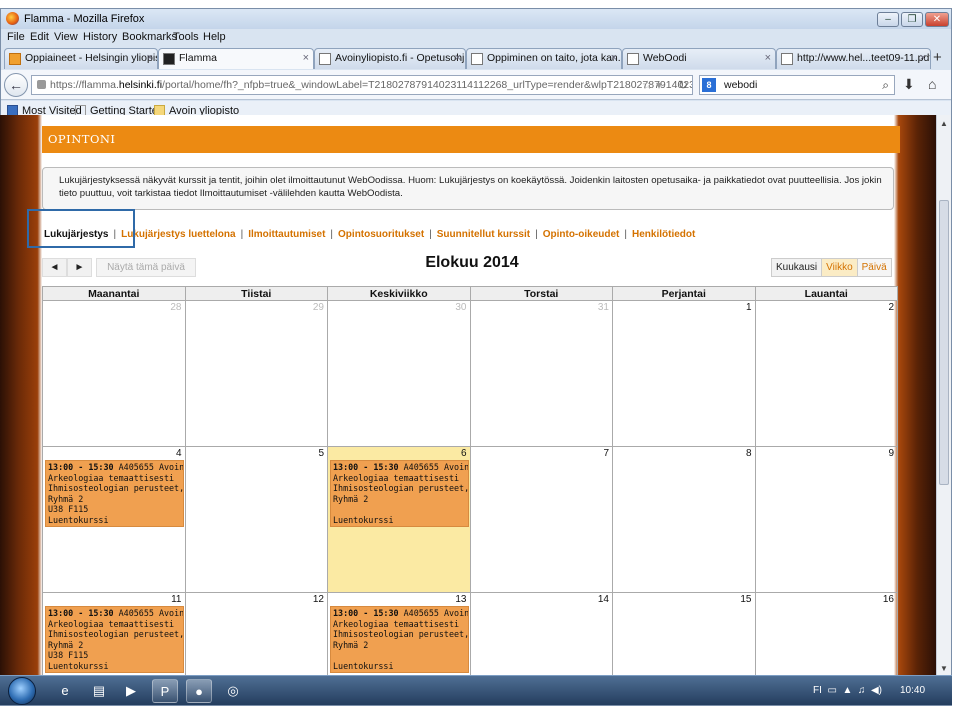 This screenshot has width=960, height=709. What do you see at coordinates (99, 691) in the screenshot?
I see `file-explorer-icon: ▤` at bounding box center [99, 691].